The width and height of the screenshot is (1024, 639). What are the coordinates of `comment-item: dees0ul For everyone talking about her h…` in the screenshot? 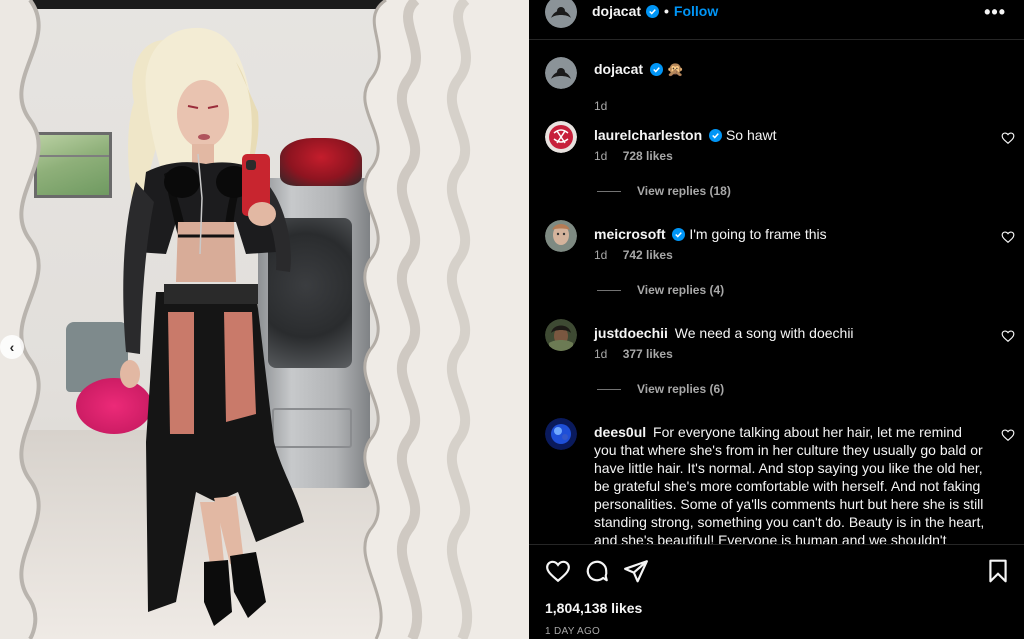 It's located at (780, 481).